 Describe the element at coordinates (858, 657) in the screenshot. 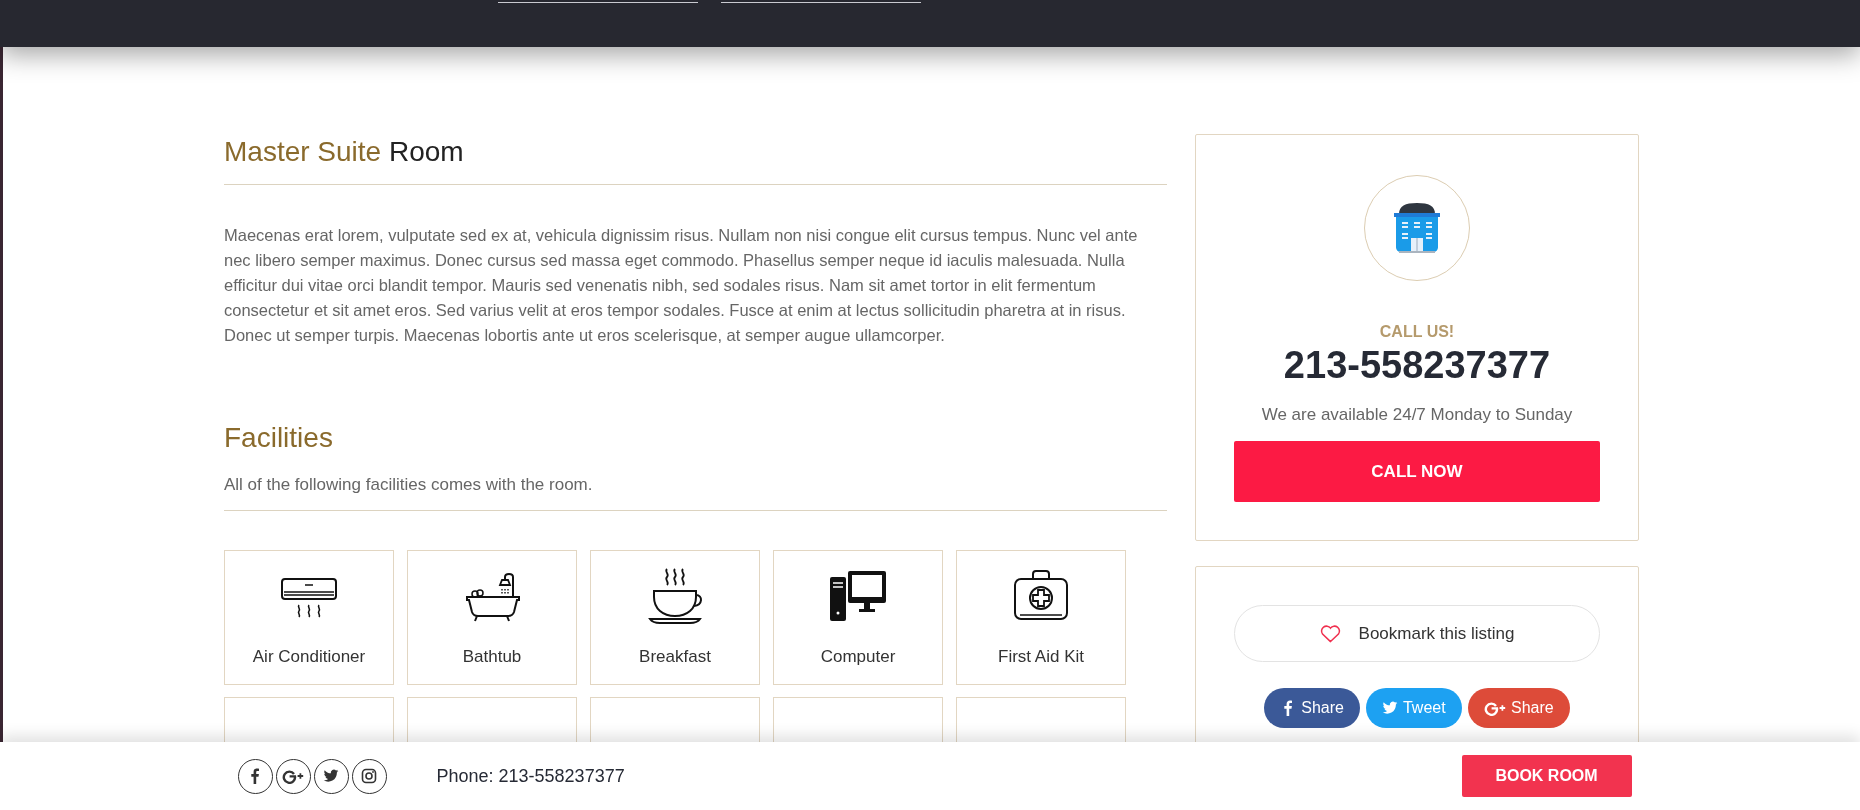

I see `facility-label: Computer` at that location.